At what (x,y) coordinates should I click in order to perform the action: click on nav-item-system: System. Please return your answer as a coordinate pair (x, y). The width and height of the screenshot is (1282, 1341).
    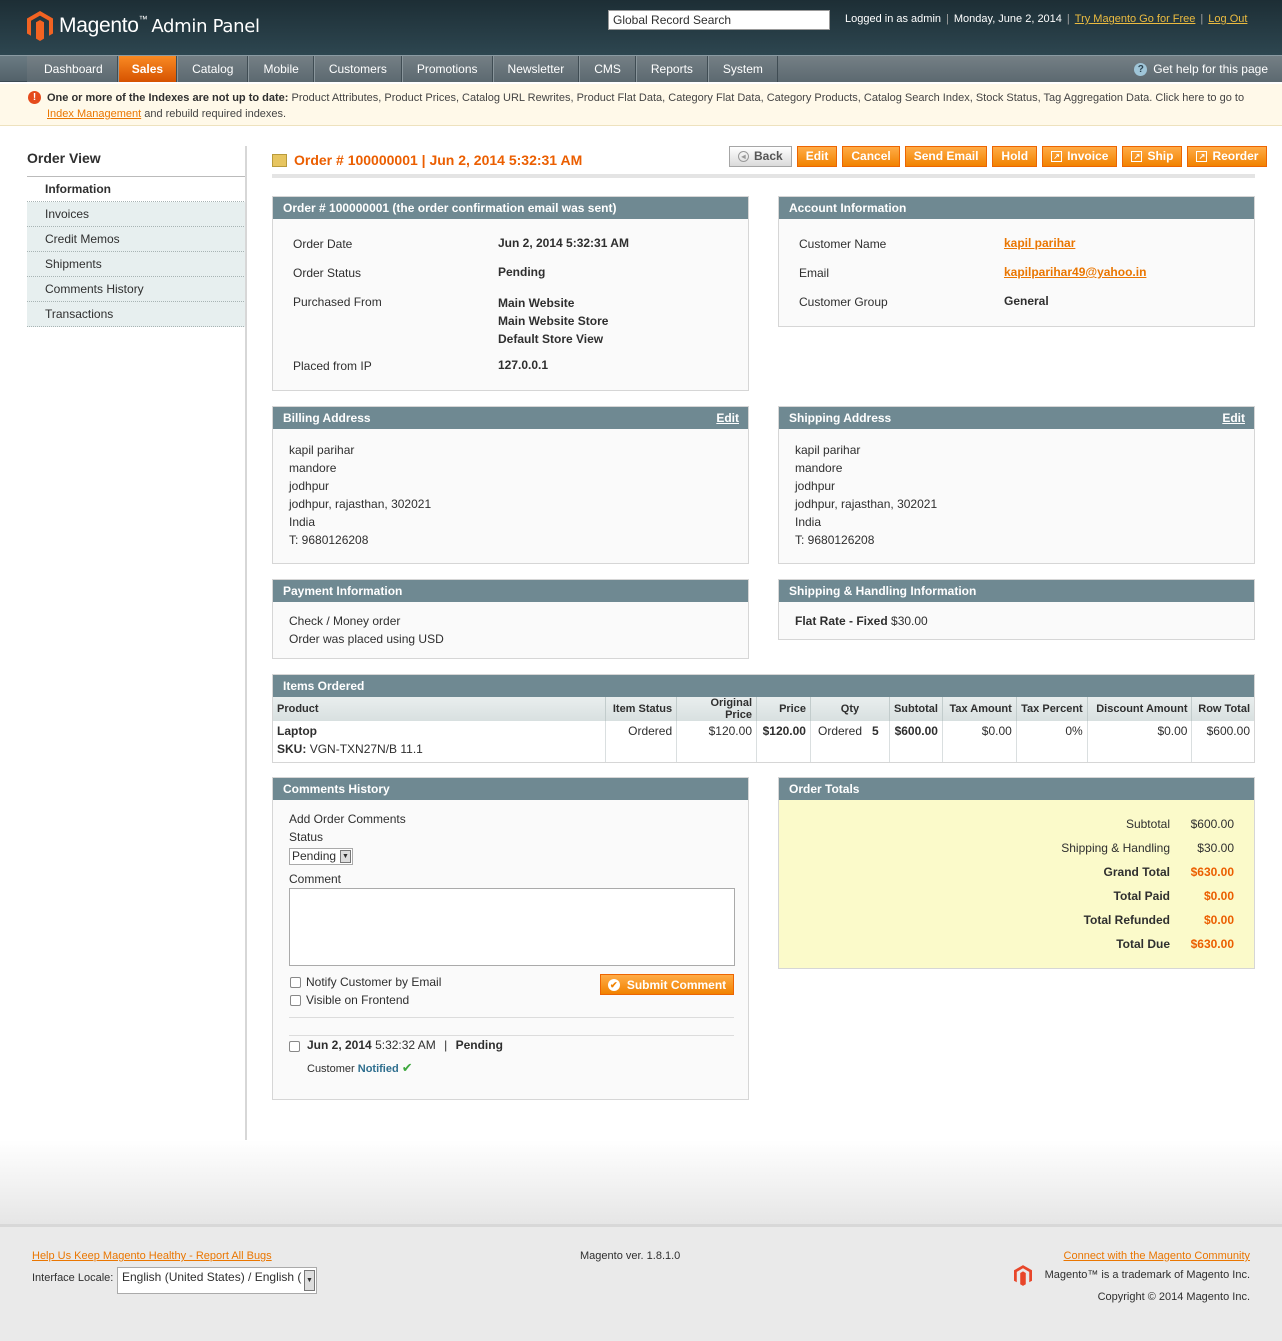
    Looking at the image, I should click on (742, 69).